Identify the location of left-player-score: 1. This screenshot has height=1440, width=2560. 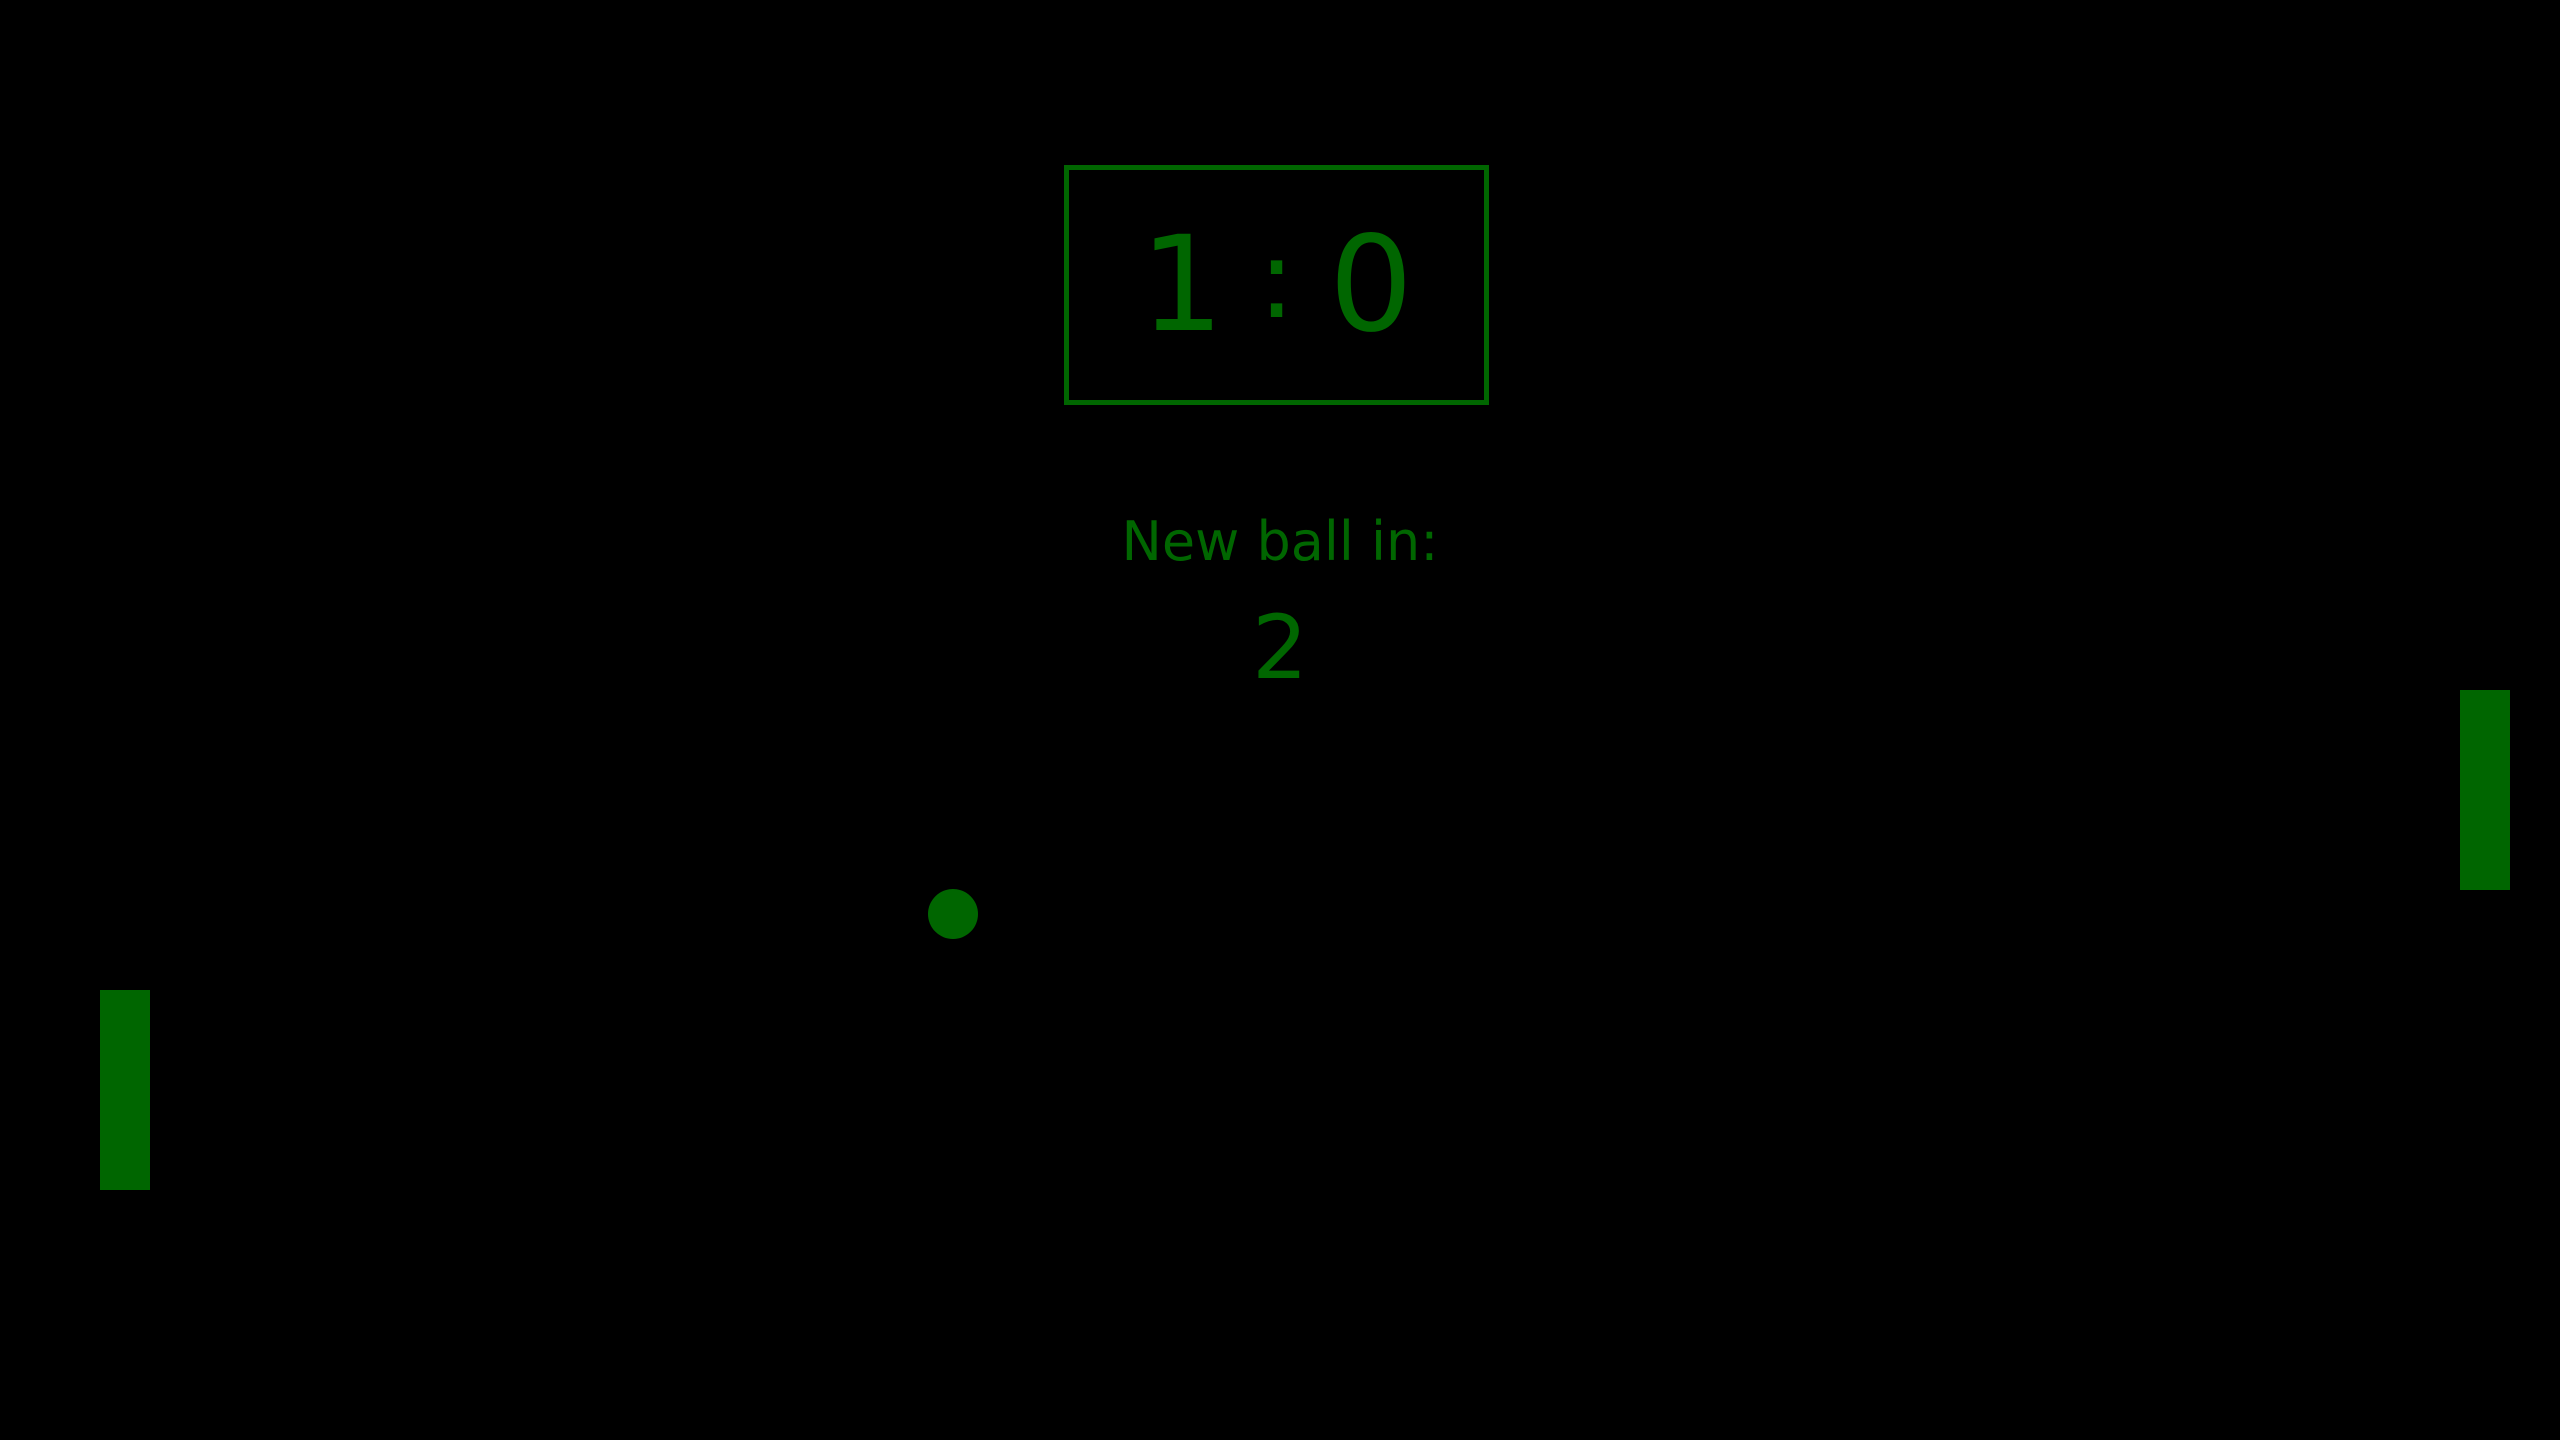
(1181, 285).